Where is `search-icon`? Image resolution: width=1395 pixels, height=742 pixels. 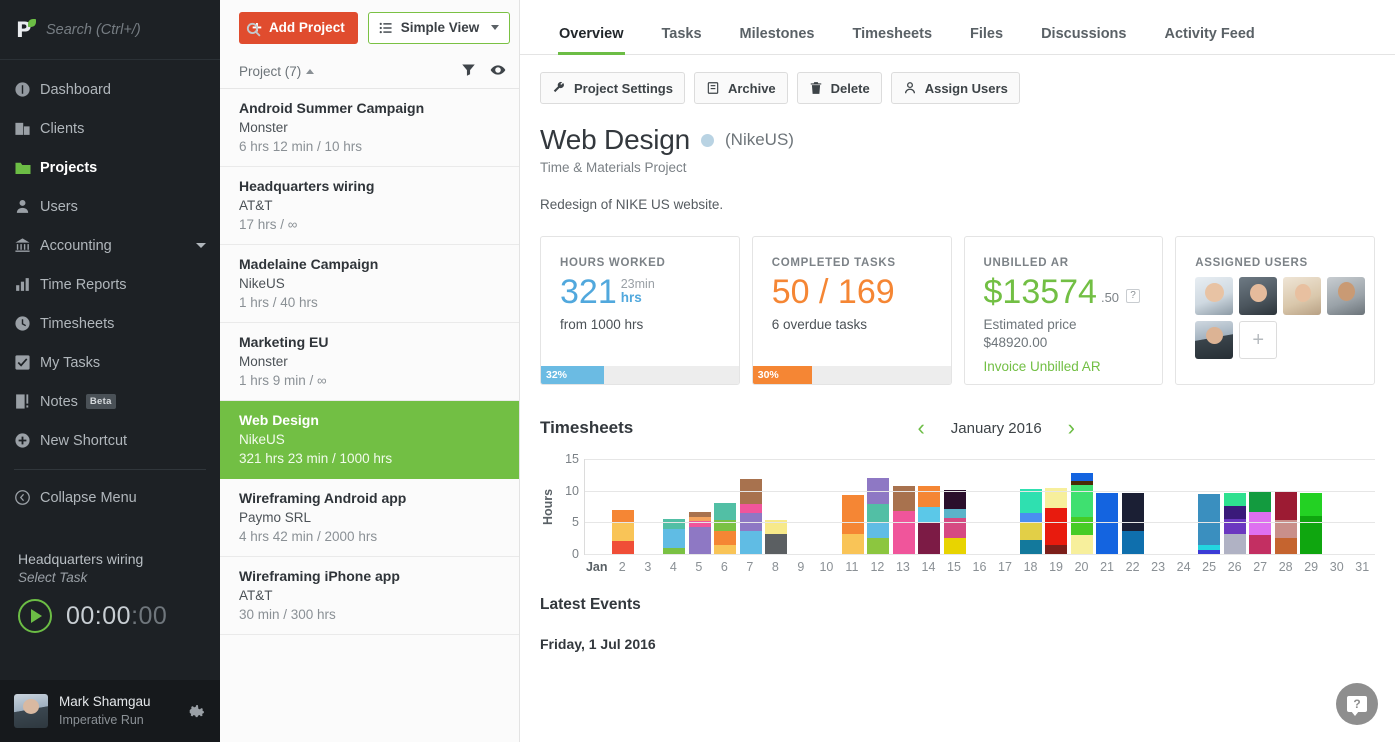 search-icon is located at coordinates (253, 29).